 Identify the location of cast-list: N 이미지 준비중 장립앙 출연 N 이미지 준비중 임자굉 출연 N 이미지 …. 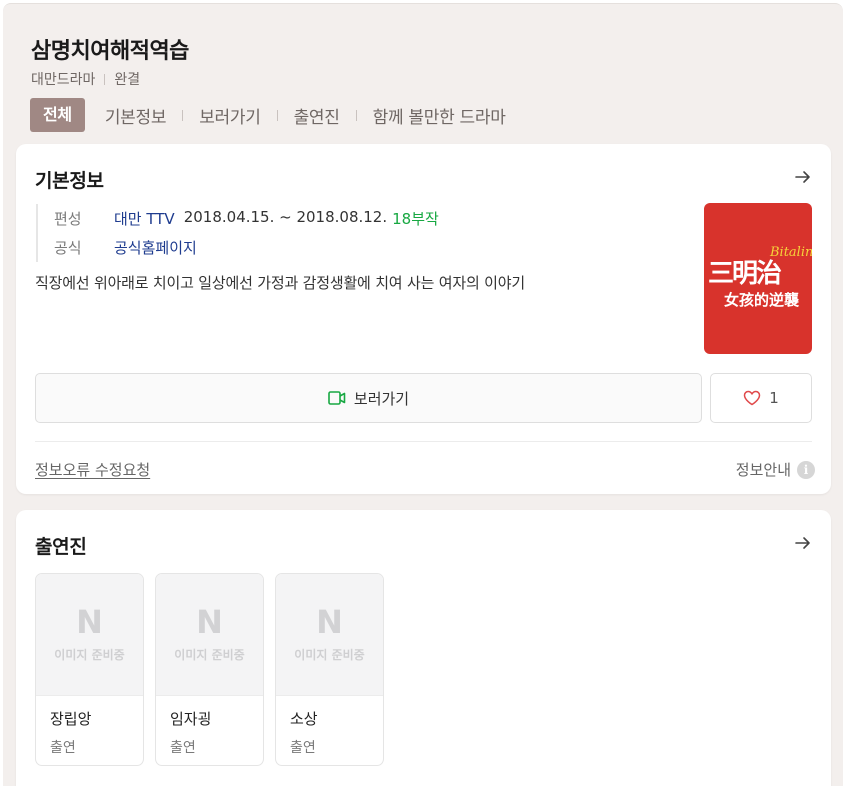
(209, 669).